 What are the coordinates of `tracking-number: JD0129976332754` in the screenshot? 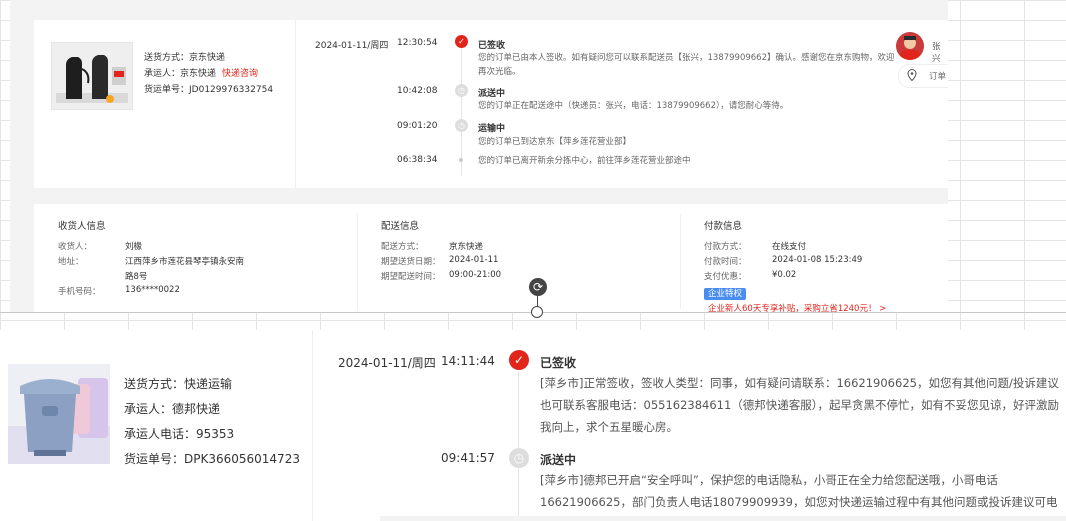 It's located at (231, 90).